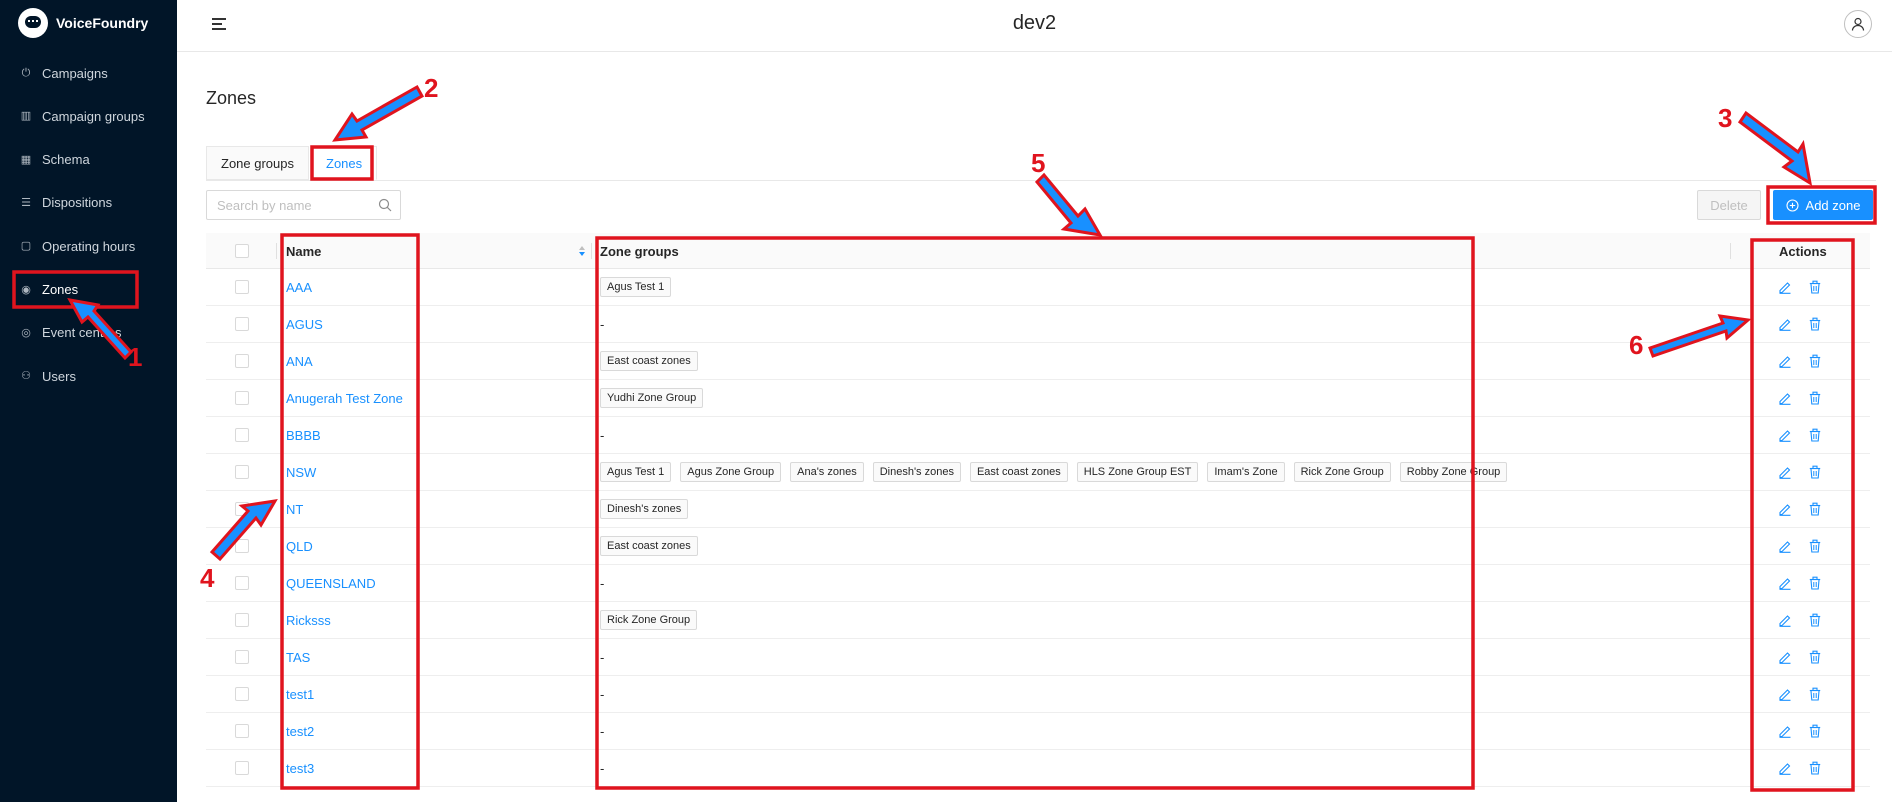  I want to click on top-header: dev2, so click(1034, 26).